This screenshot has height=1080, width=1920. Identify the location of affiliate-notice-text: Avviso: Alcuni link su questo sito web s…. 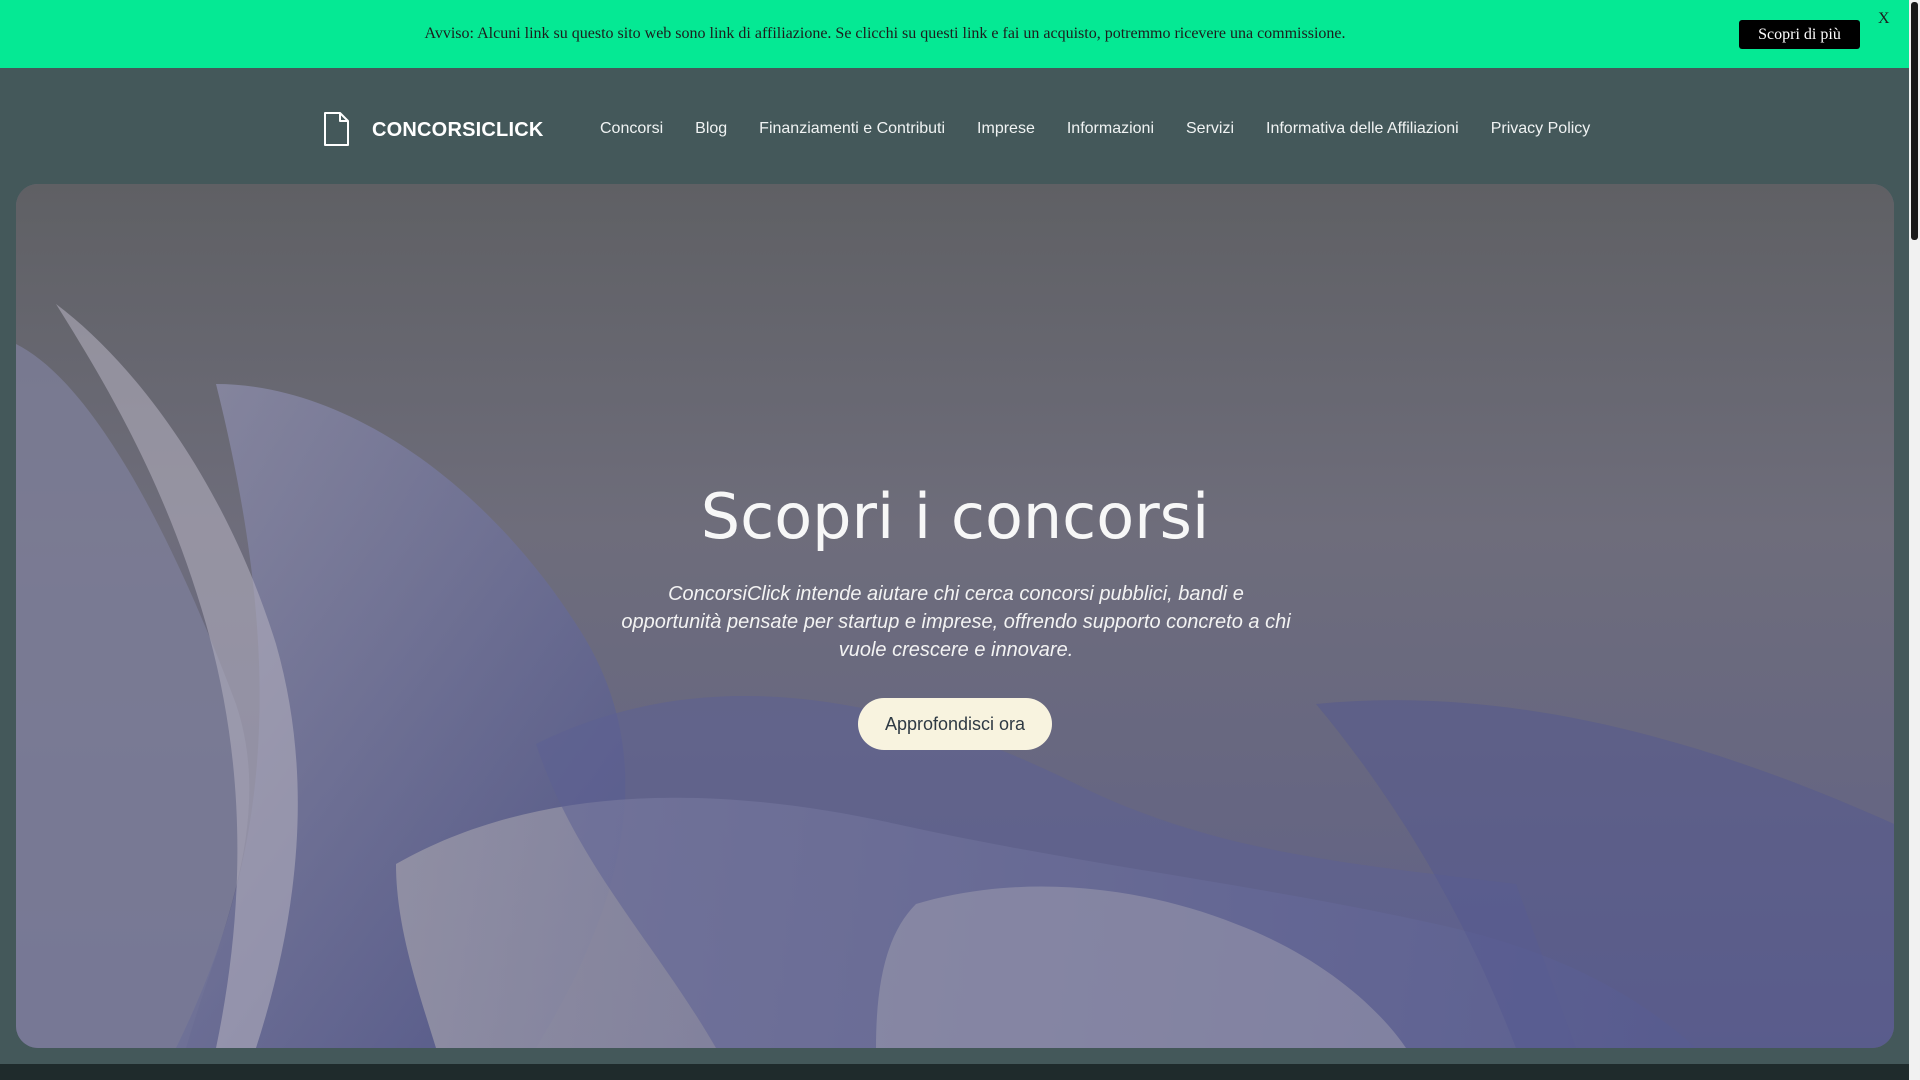
(885, 33).